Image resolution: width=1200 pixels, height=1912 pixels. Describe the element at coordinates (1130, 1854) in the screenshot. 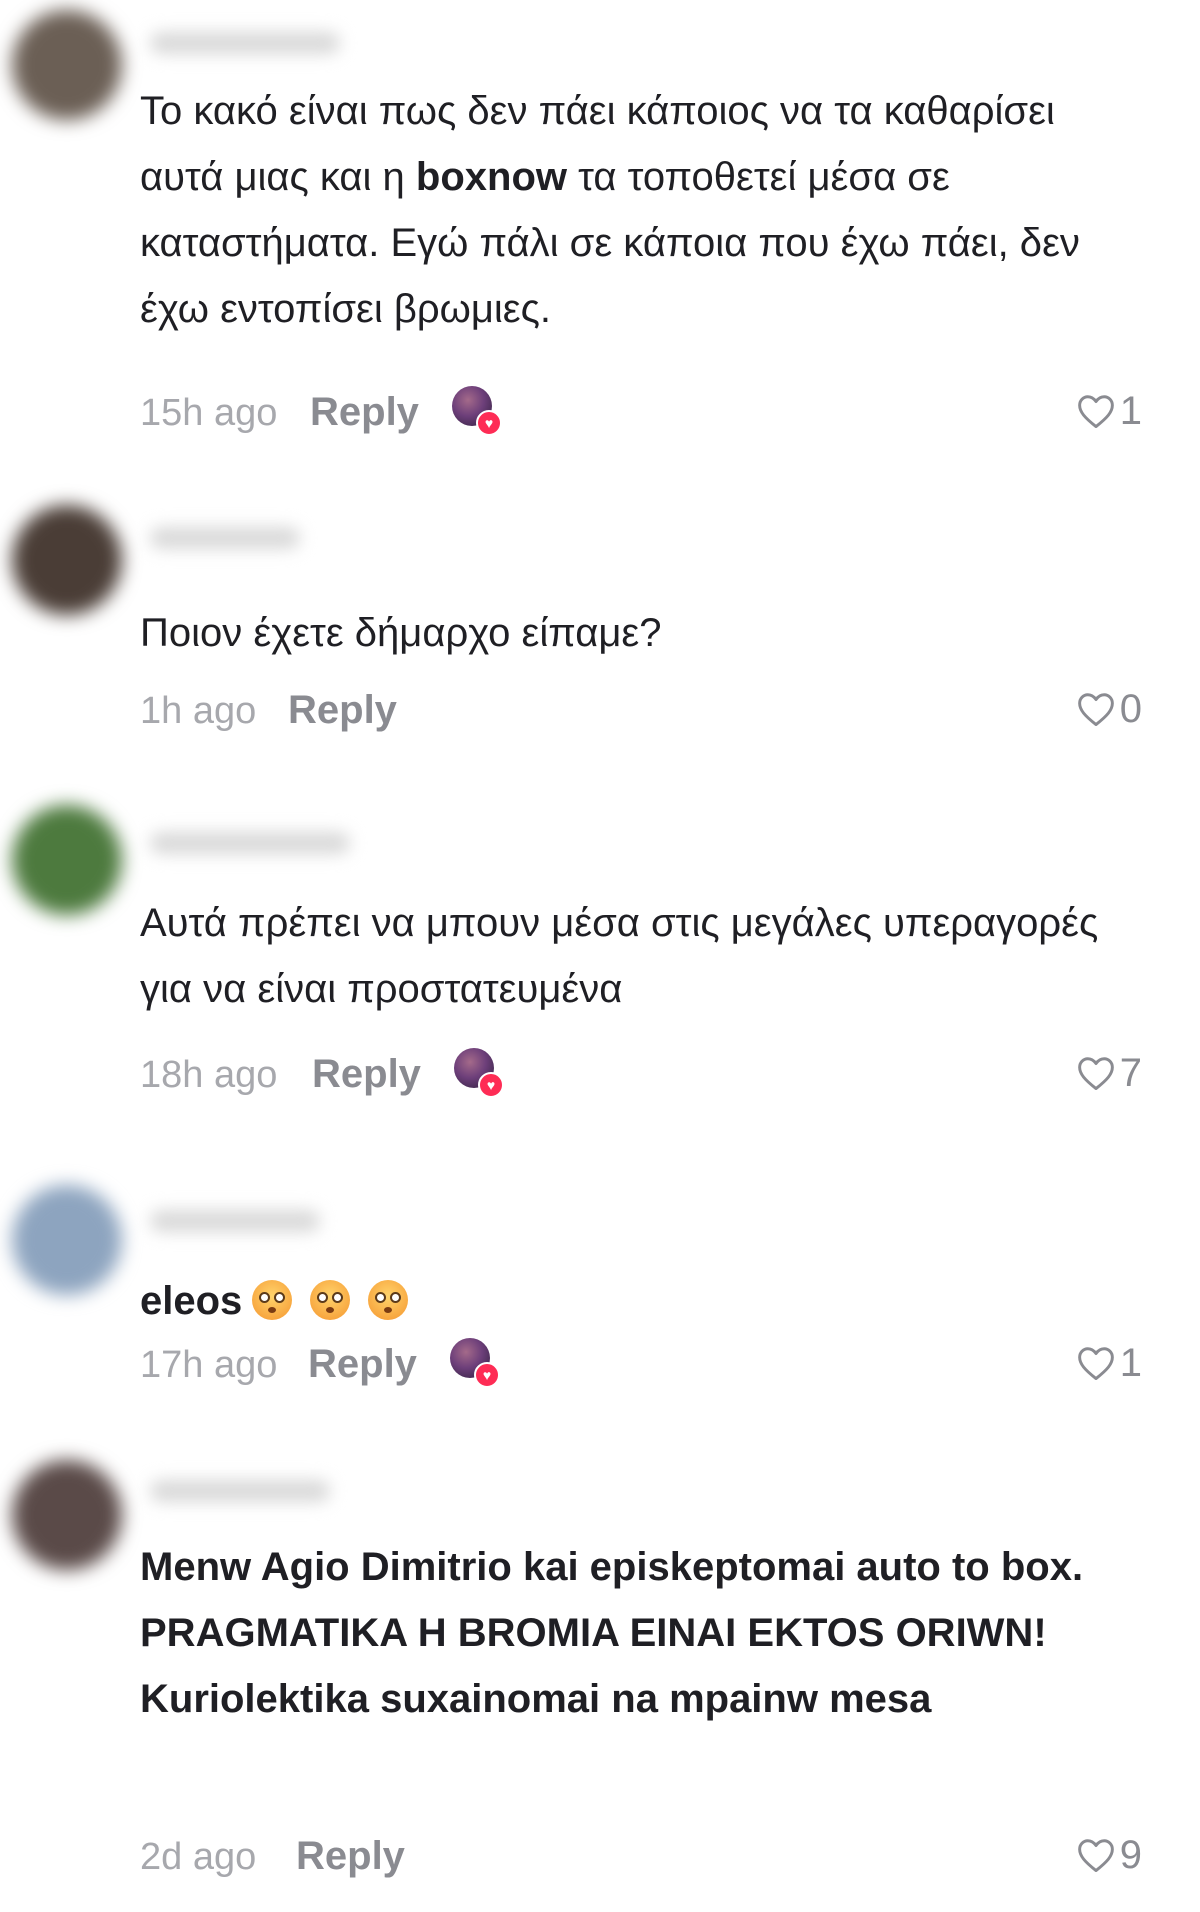

I see `like-count: 9` at that location.